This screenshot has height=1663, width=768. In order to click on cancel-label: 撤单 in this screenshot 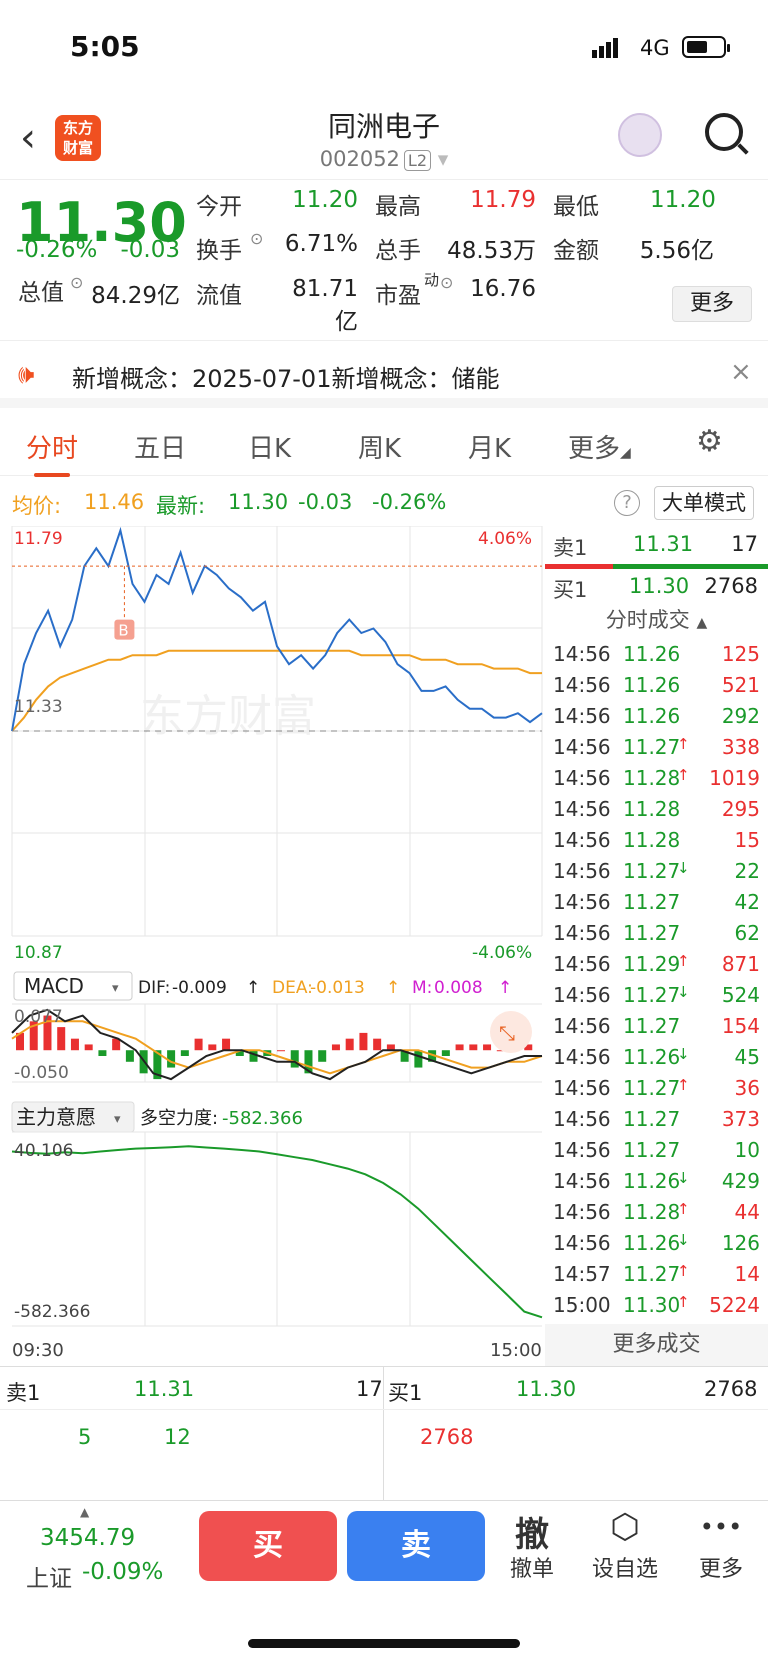, I will do `click(531, 1569)`.